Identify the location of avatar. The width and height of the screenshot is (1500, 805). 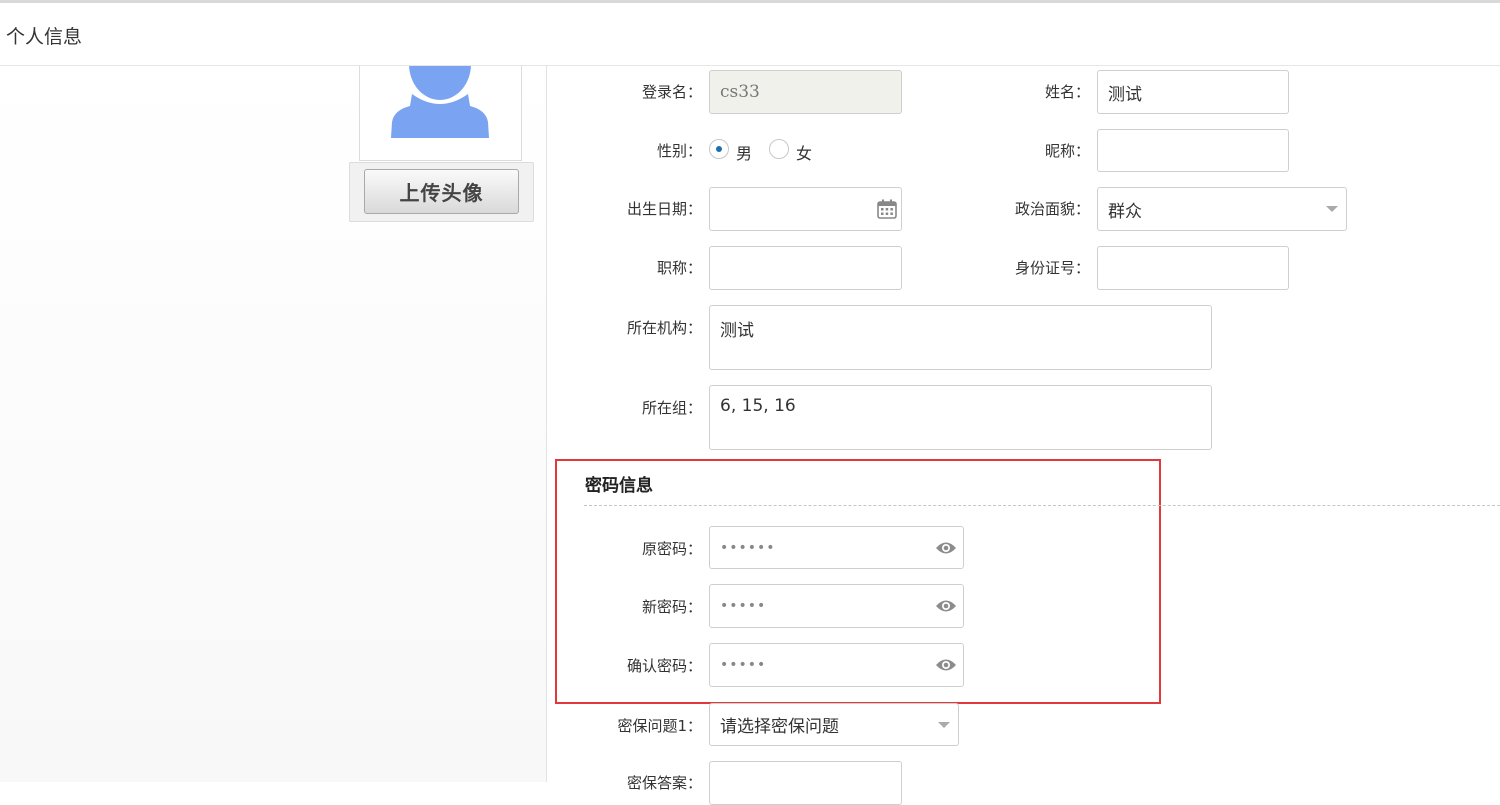
(440, 113).